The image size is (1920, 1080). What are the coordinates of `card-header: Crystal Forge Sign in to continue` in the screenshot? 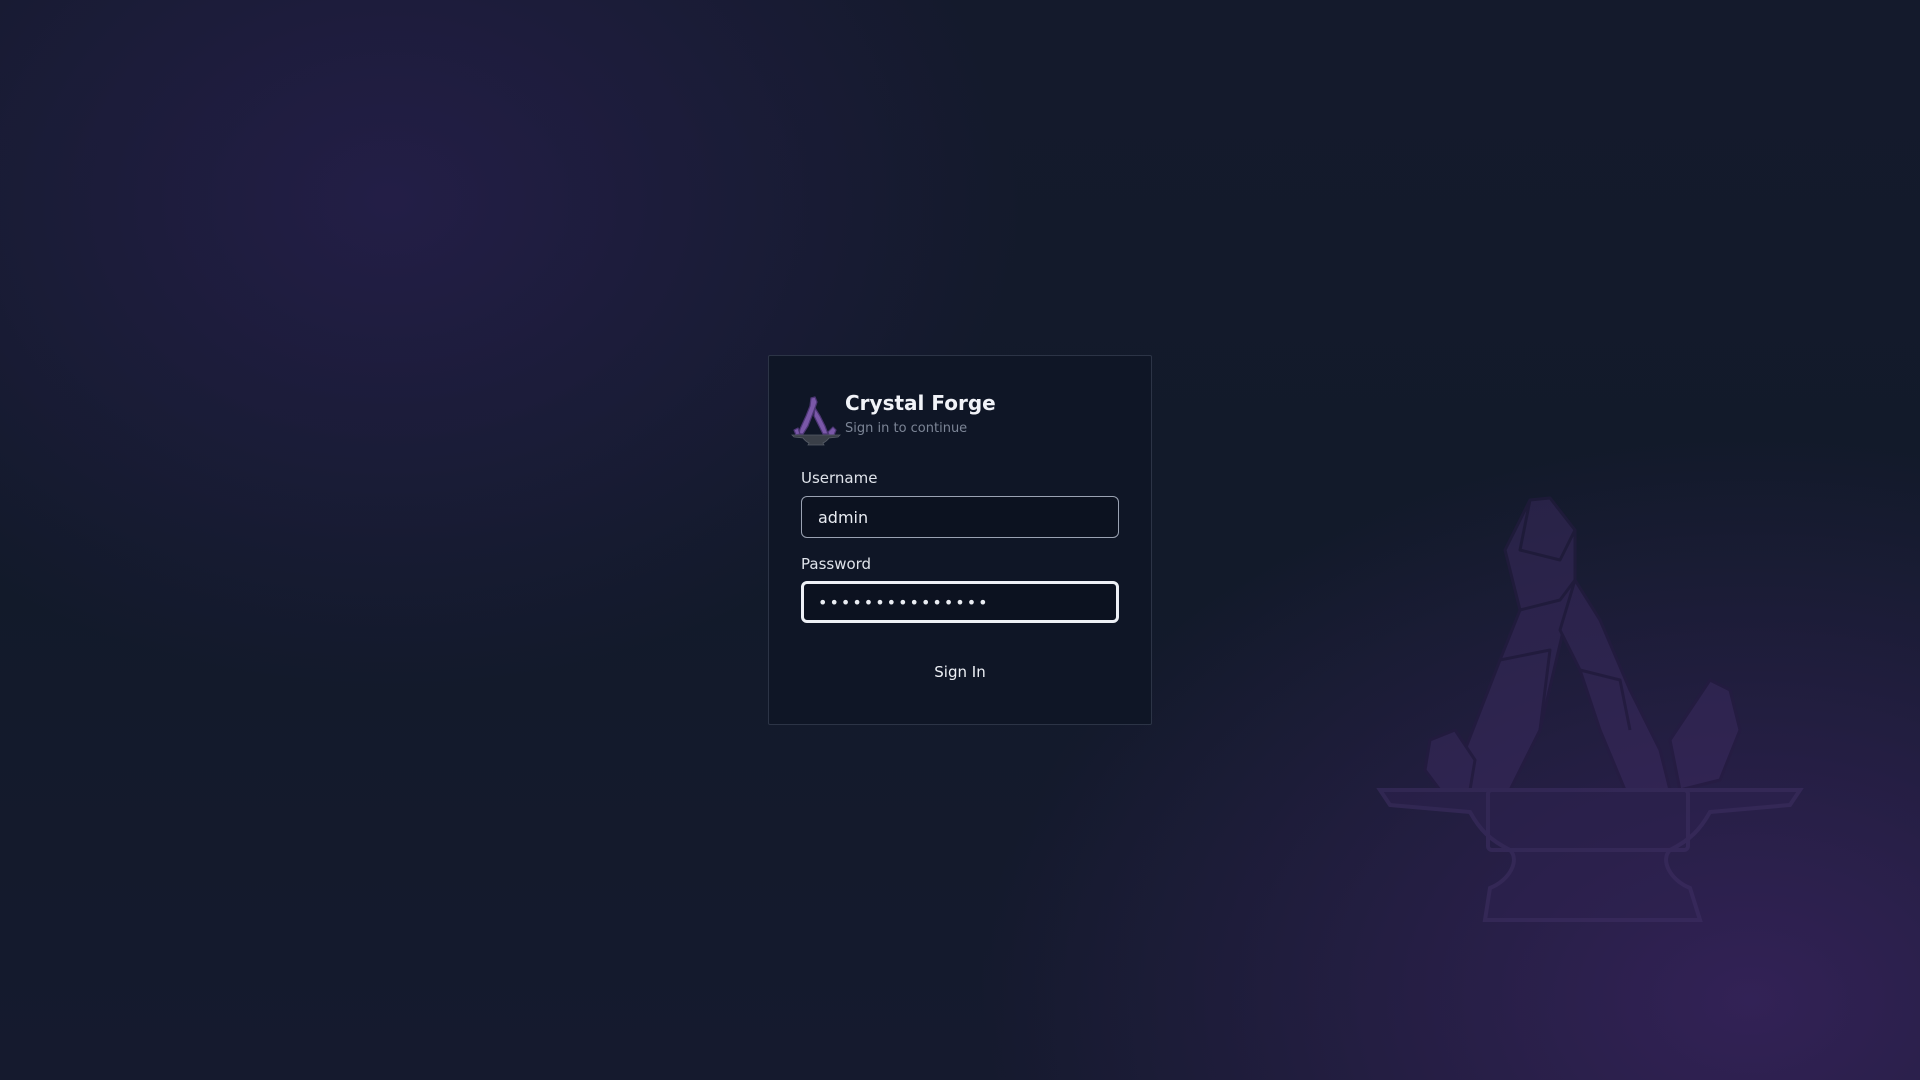 It's located at (893, 418).